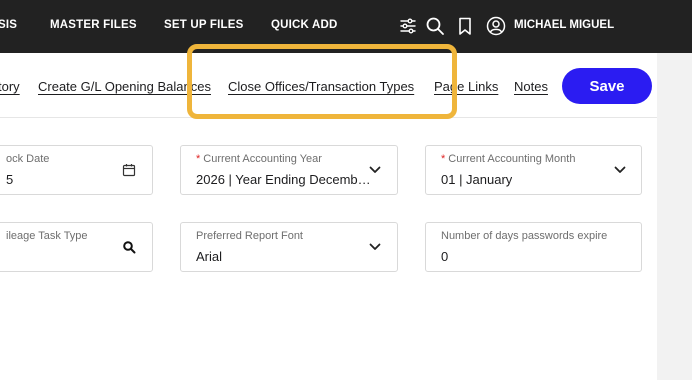 The image size is (692, 380). I want to click on nav-item-sis: SIS, so click(8, 25).